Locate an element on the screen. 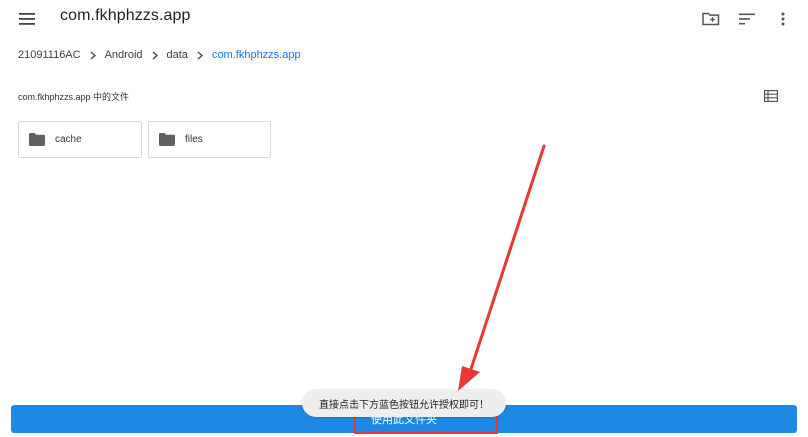 The image size is (808, 437). folder-name: files is located at coordinates (194, 139).